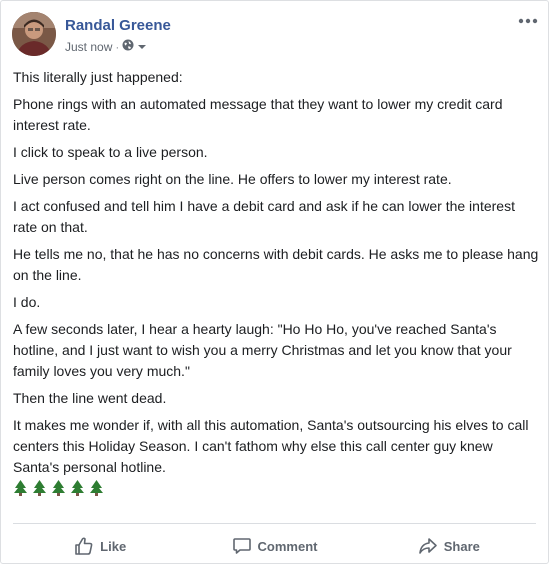  I want to click on more-options-icon, so click(528, 21).